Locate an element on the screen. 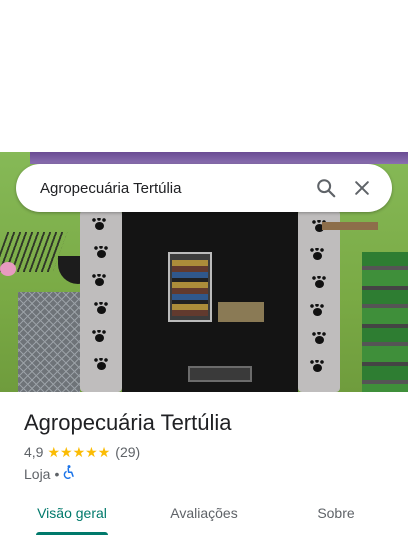 This screenshot has height=544, width=408. tab-reviews: Avaliações is located at coordinates (204, 518).